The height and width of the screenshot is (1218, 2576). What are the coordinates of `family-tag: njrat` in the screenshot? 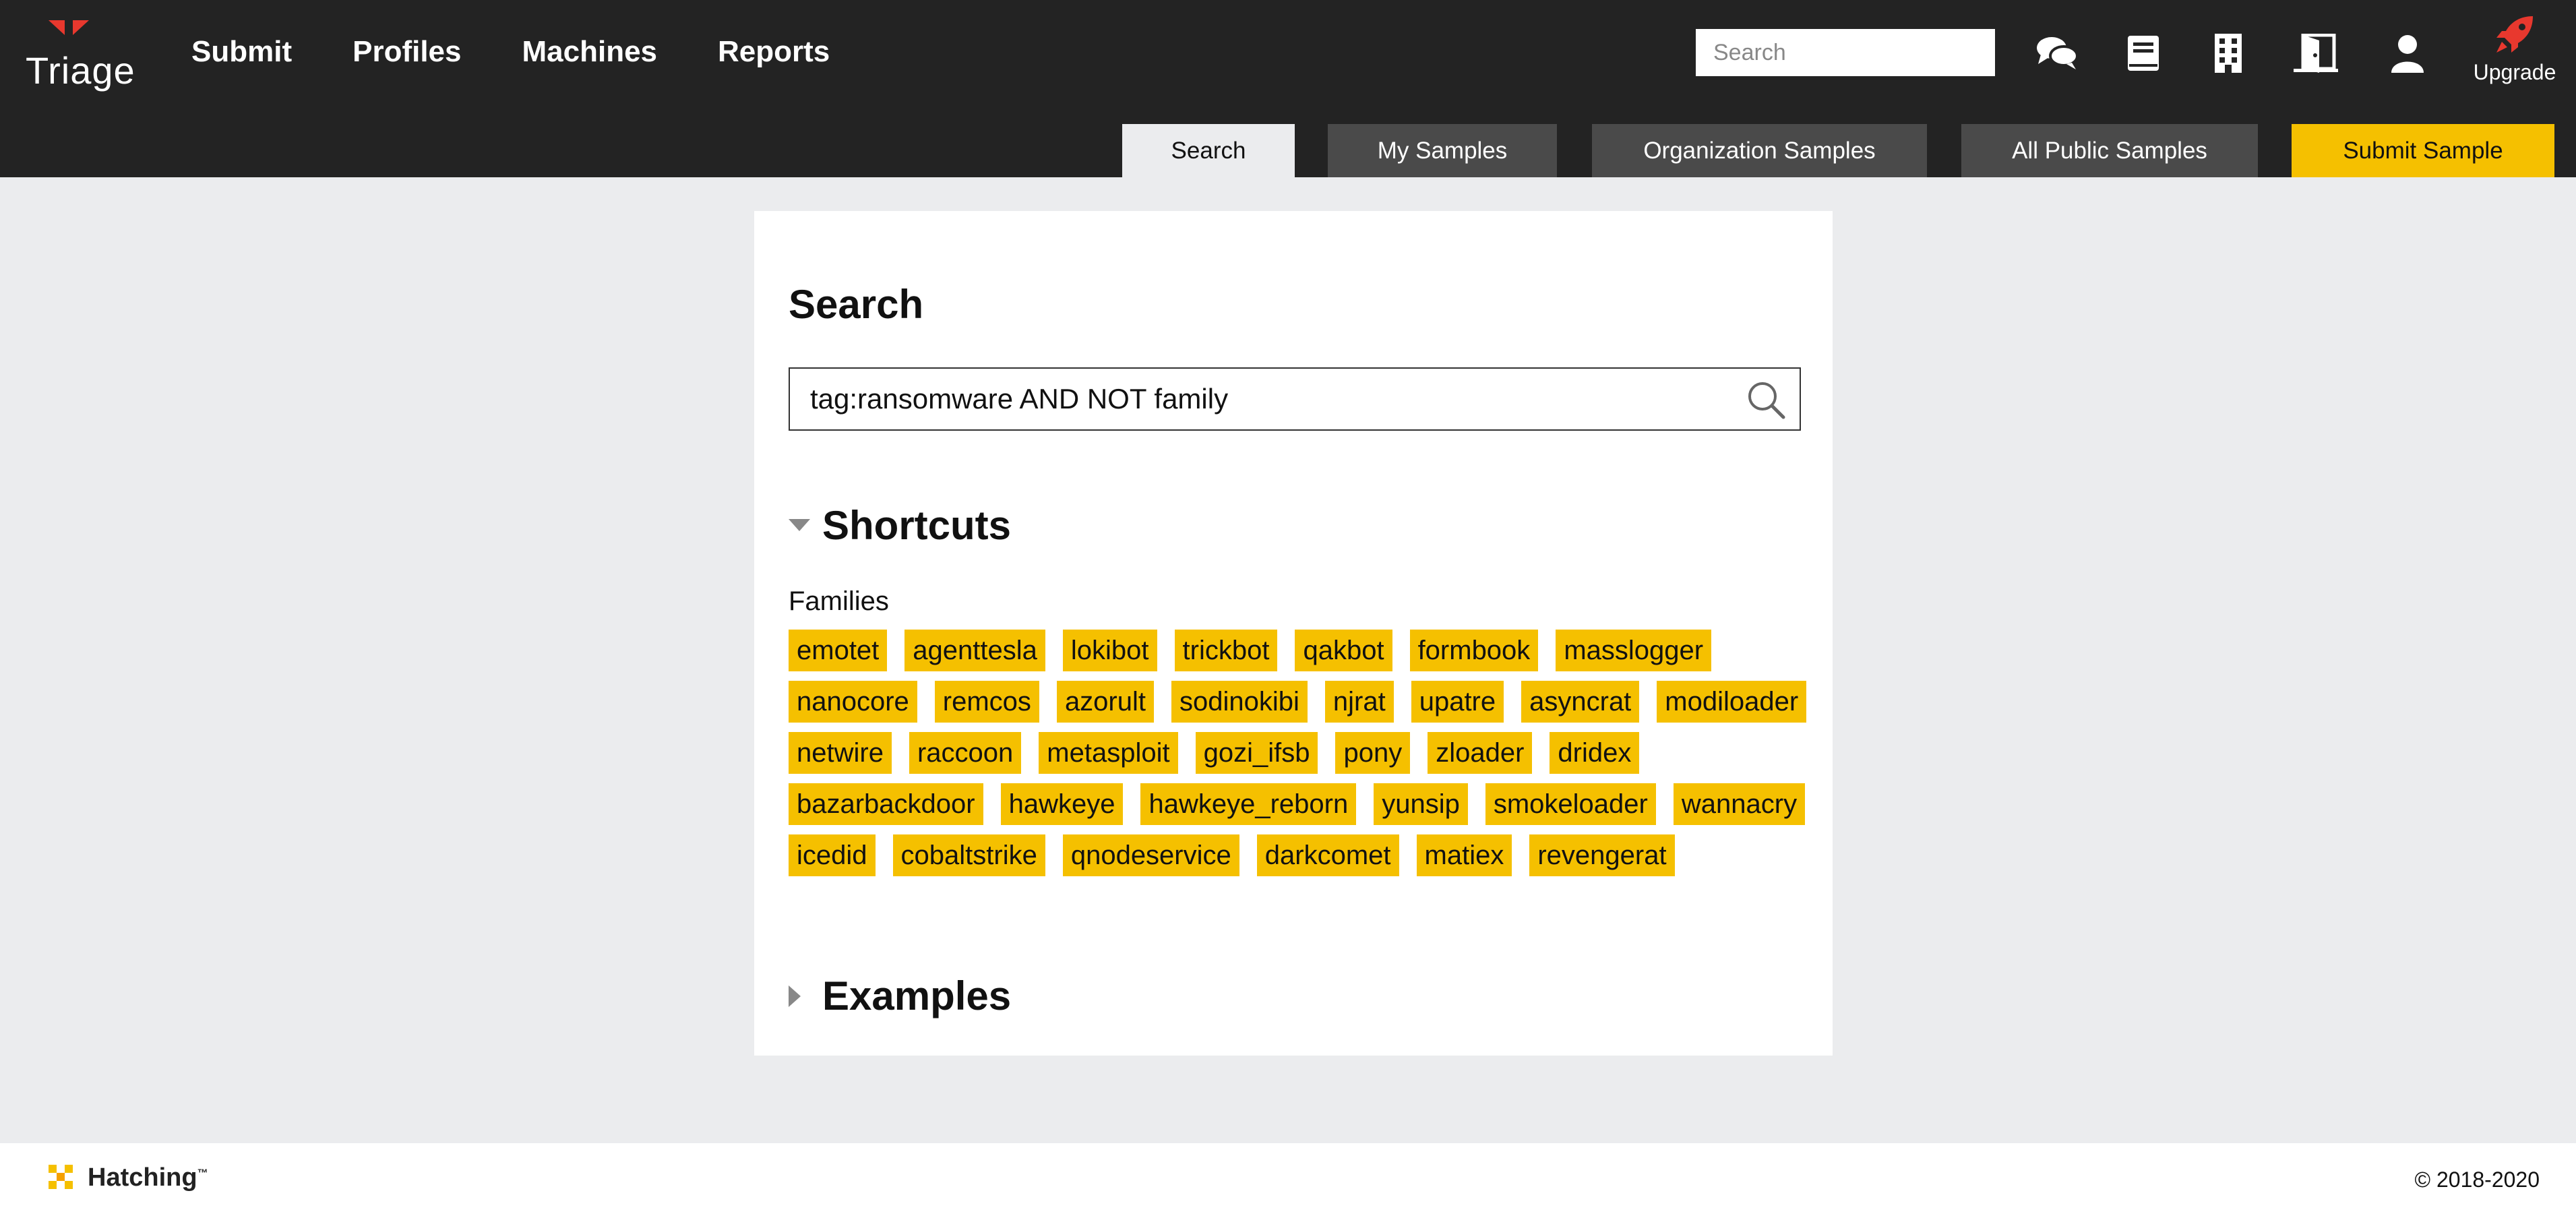 It's located at (1359, 702).